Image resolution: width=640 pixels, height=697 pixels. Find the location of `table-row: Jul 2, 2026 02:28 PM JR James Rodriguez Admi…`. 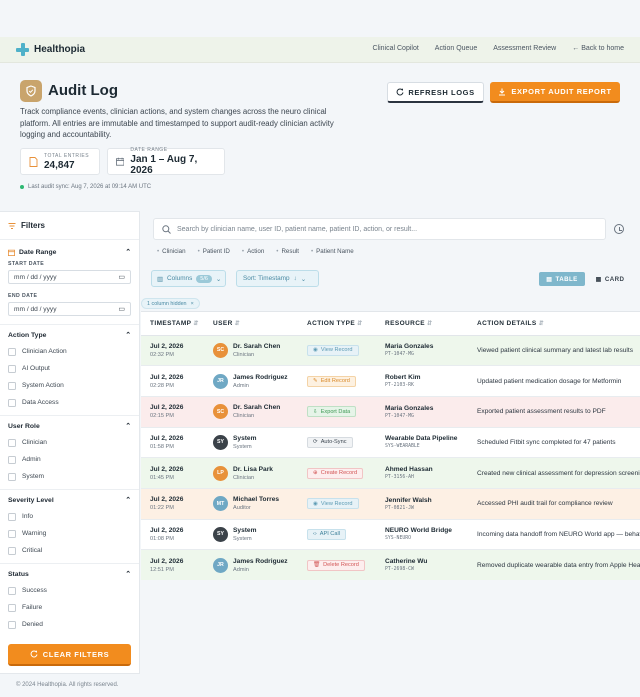

table-row: Jul 2, 2026 02:28 PM JR James Rodriguez Admi… is located at coordinates (390, 381).